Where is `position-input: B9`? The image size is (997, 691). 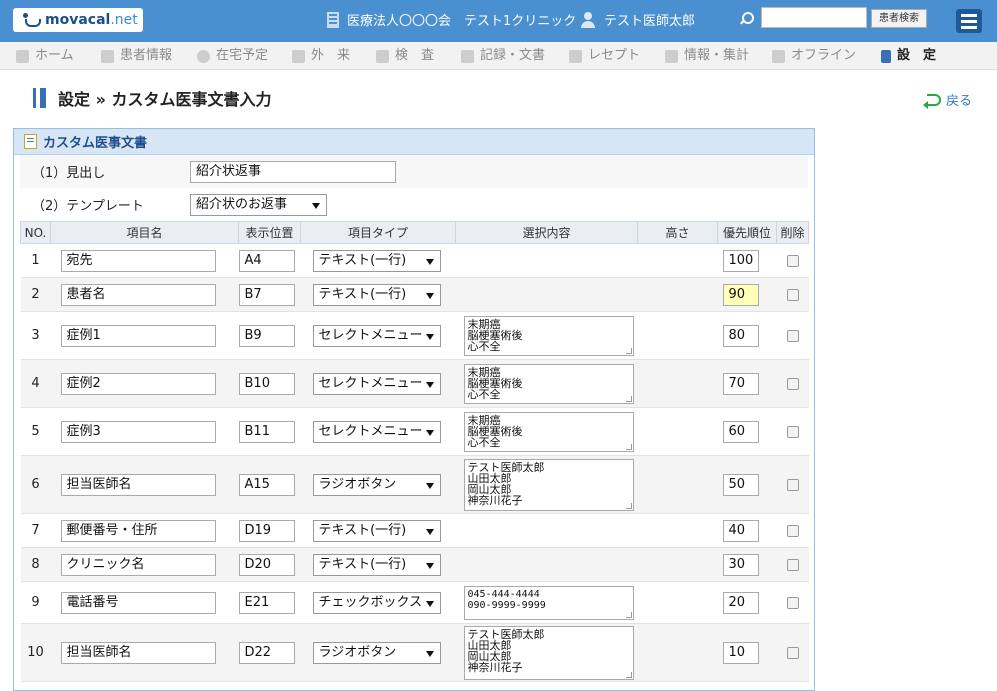
position-input: B9 is located at coordinates (266, 335).